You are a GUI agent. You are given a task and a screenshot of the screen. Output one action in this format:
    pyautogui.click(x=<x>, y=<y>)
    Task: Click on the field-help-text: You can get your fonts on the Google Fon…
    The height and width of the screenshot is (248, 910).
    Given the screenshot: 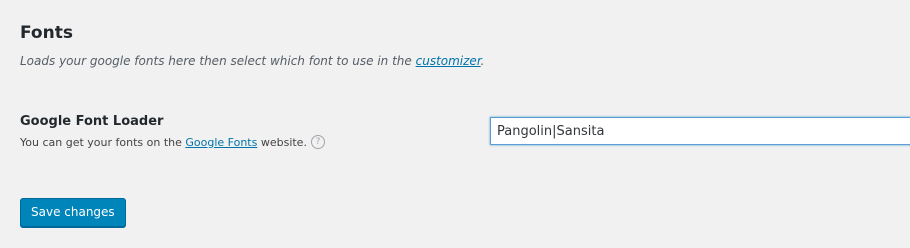 What is the action you would take?
    pyautogui.click(x=172, y=143)
    